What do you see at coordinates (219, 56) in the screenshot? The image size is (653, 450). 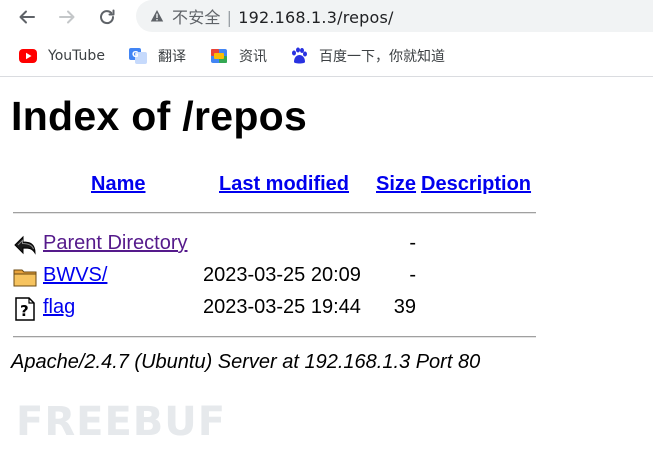 I see `news-icon` at bounding box center [219, 56].